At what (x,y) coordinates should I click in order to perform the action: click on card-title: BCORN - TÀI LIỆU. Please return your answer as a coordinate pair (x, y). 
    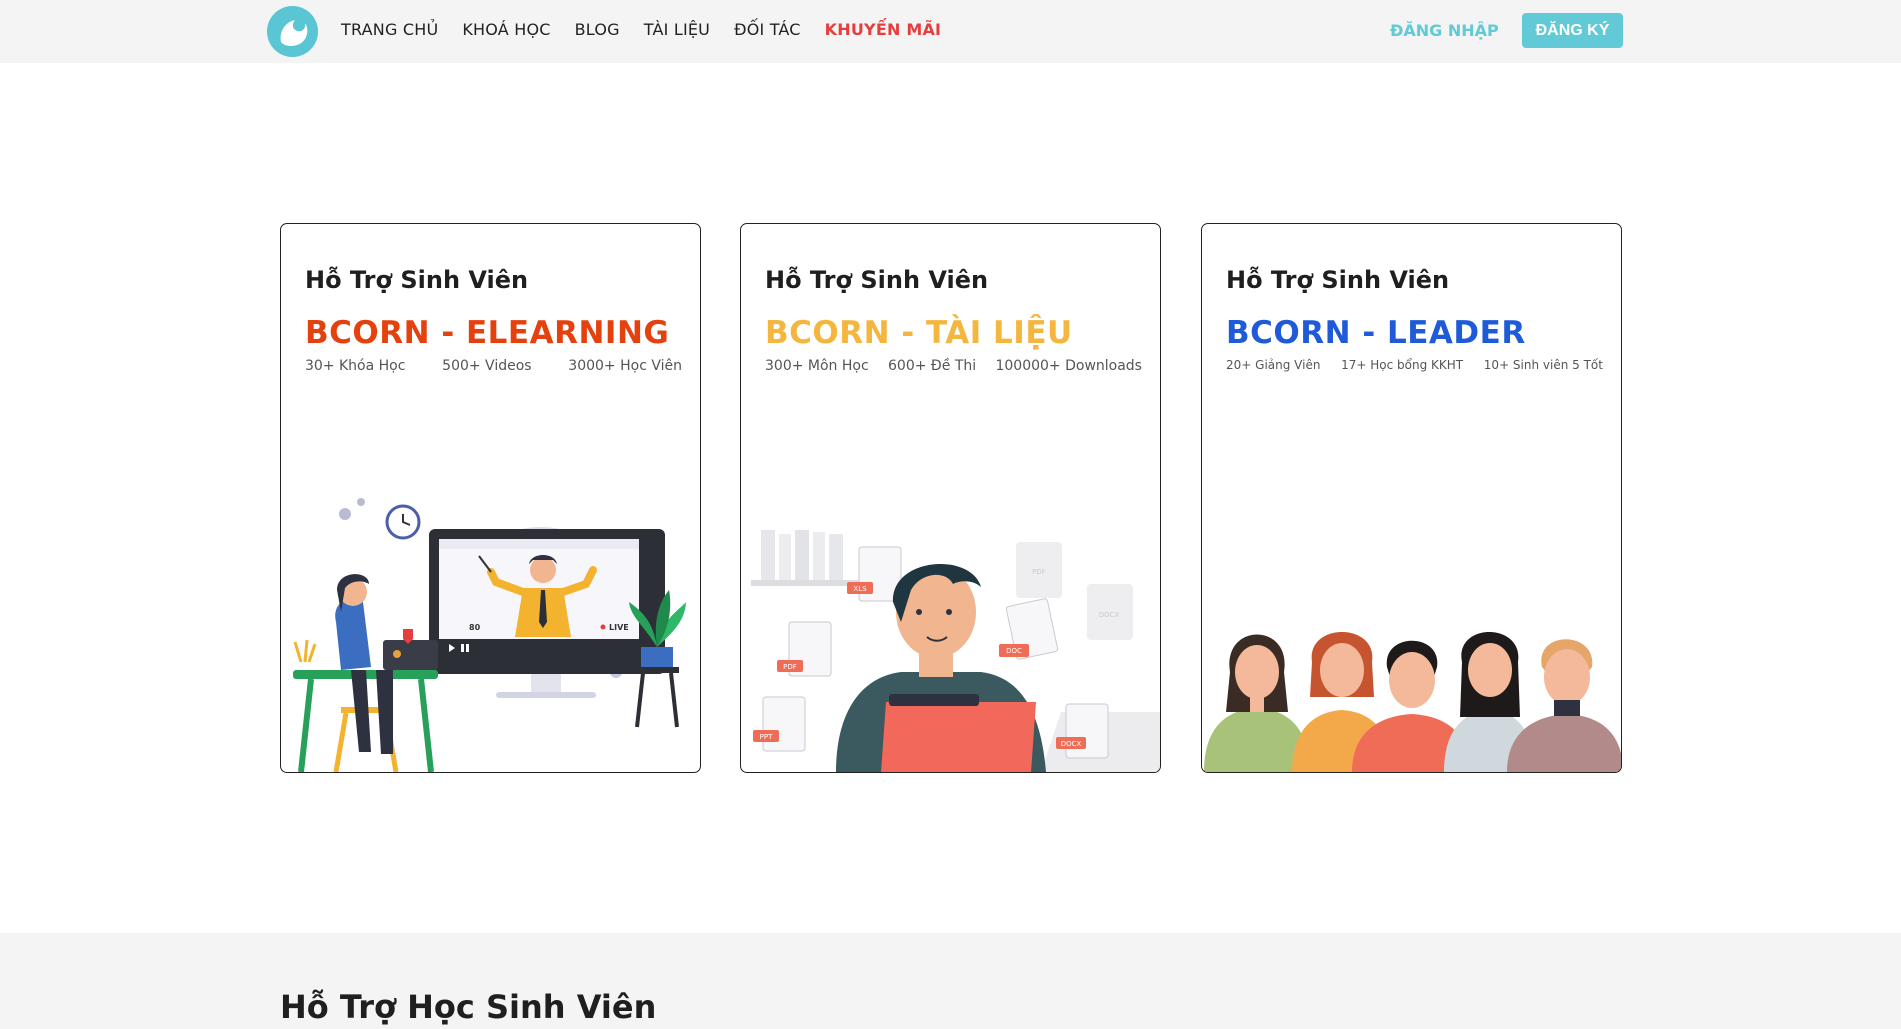
    Looking at the image, I should click on (919, 333).